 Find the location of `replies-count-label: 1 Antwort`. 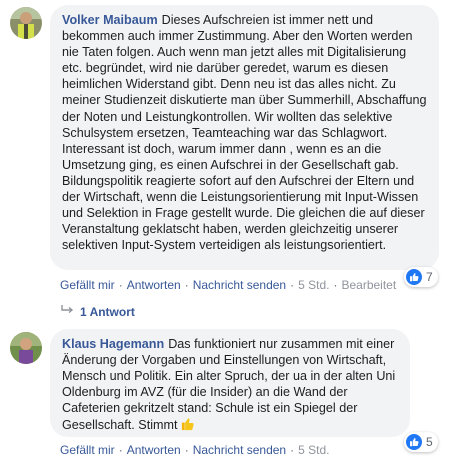

replies-count-label: 1 Antwort is located at coordinates (107, 311).